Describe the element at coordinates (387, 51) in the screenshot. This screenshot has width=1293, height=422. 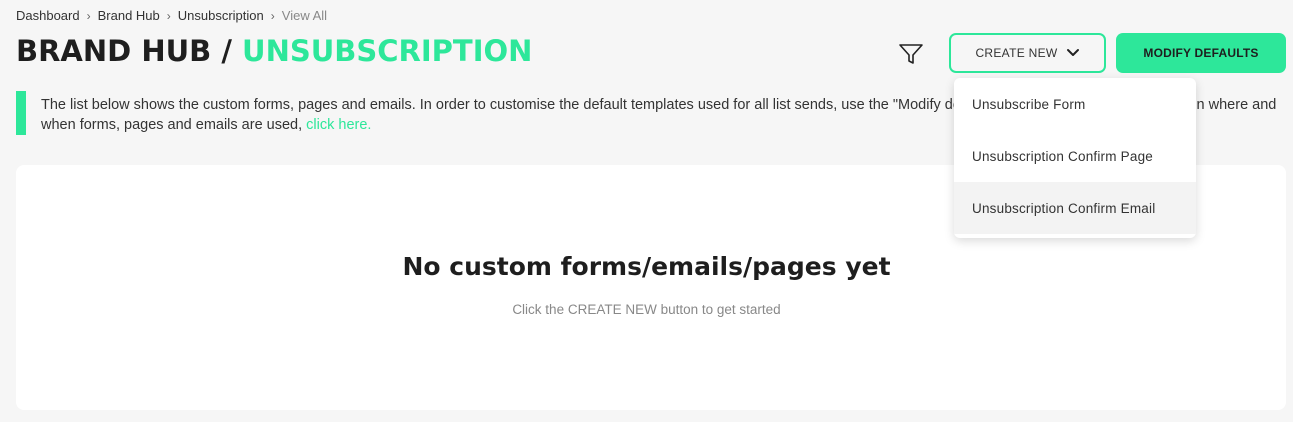
I see `page-title-accent: UNSUBSCRIPTION` at that location.